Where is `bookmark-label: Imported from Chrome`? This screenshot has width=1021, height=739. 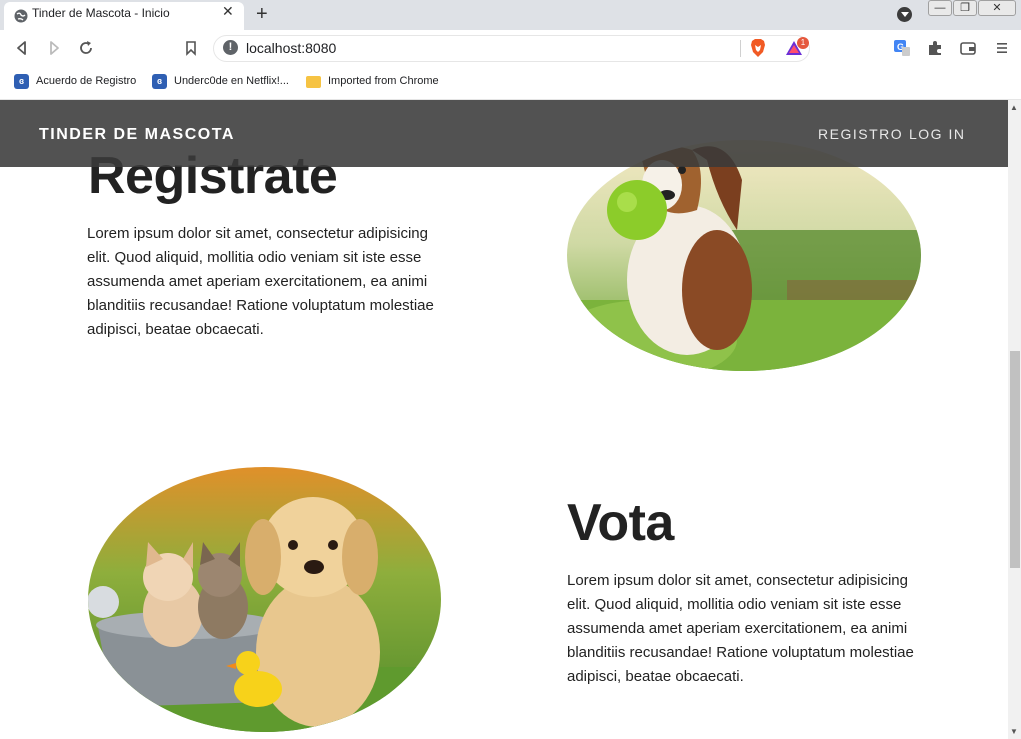 bookmark-label: Imported from Chrome is located at coordinates (383, 81).